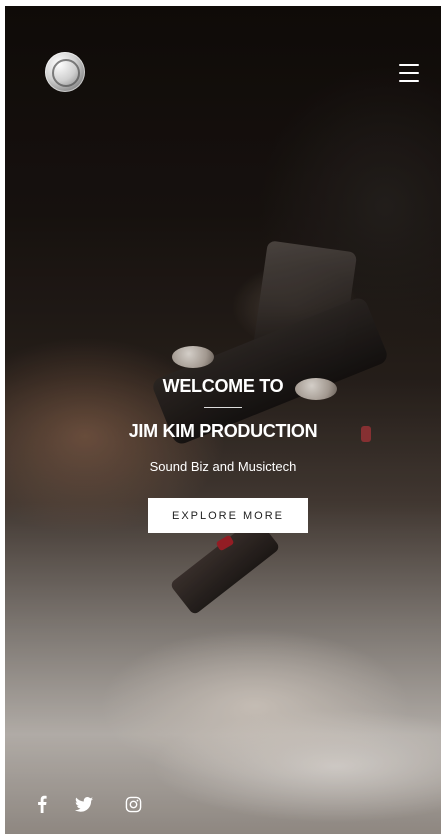  What do you see at coordinates (42, 804) in the screenshot?
I see `facebook-icon` at bounding box center [42, 804].